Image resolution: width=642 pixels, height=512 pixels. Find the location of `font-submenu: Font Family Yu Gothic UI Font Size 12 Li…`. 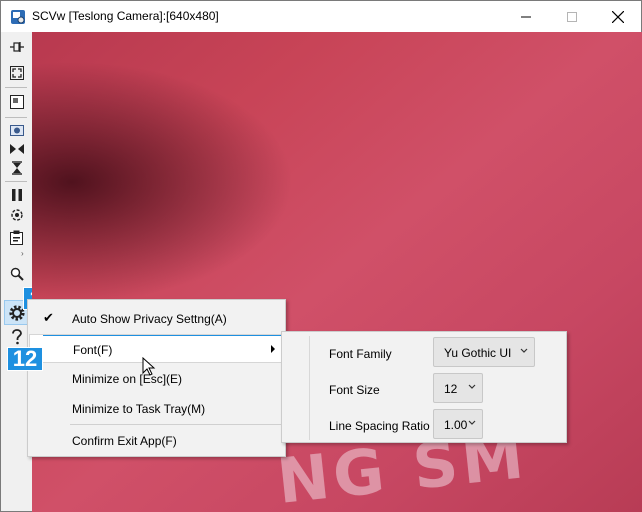

font-submenu: Font Family Yu Gothic UI Font Size 12 Li… is located at coordinates (424, 387).